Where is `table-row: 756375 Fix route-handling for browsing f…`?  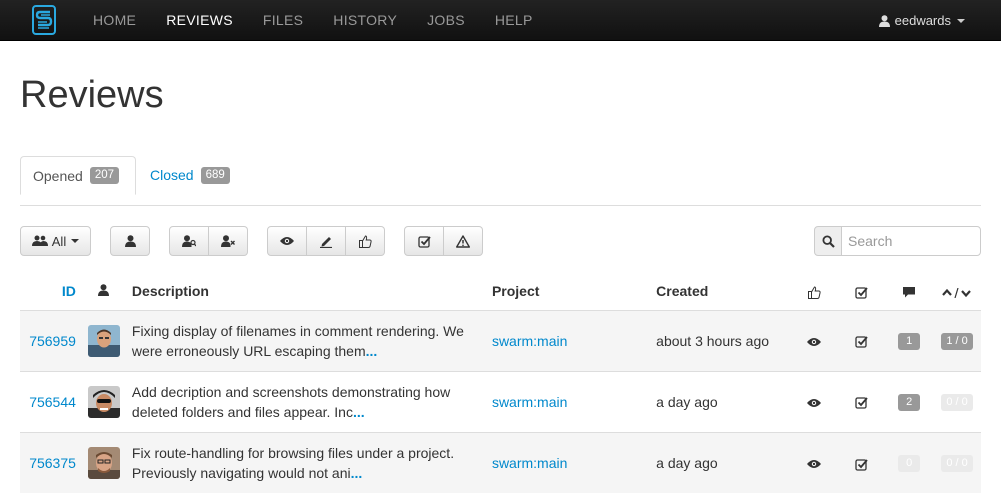 table-row: 756375 Fix route-handling for browsing f… is located at coordinates (500, 462).